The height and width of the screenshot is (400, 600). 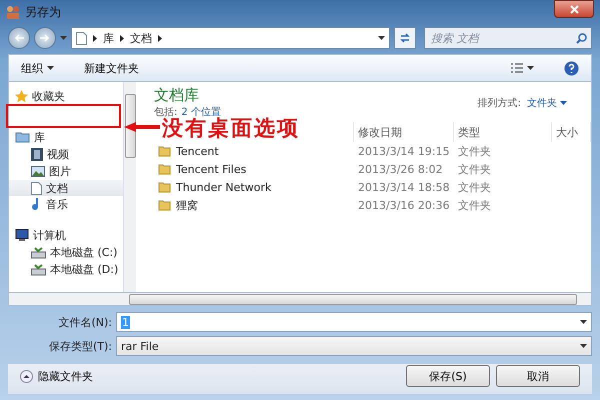 What do you see at coordinates (517, 68) in the screenshot?
I see `list-view-icon` at bounding box center [517, 68].